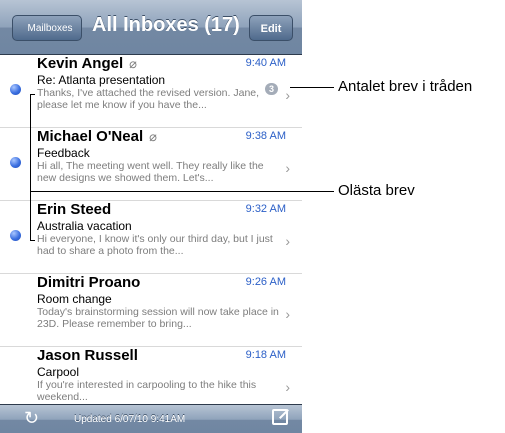 Image resolution: width=505 pixels, height=433 pixels. I want to click on mailboxes-back-label: Mailboxes, so click(50, 28).